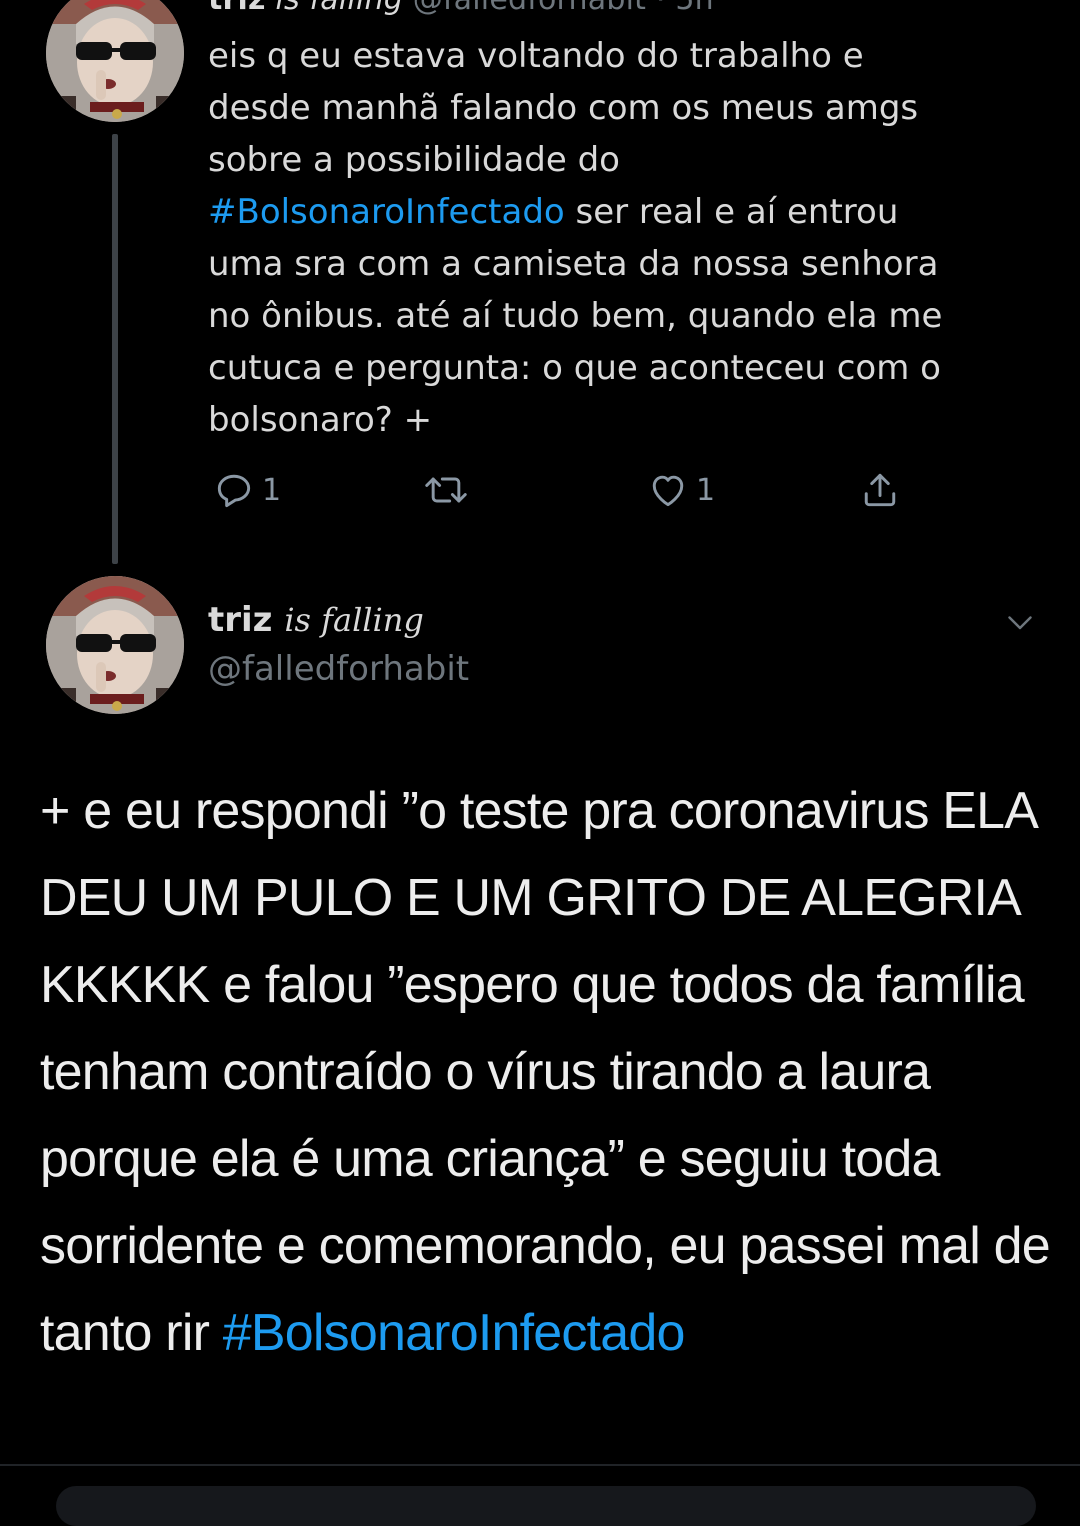  Describe the element at coordinates (240, 620) in the screenshot. I see `author-display-name: triz` at that location.